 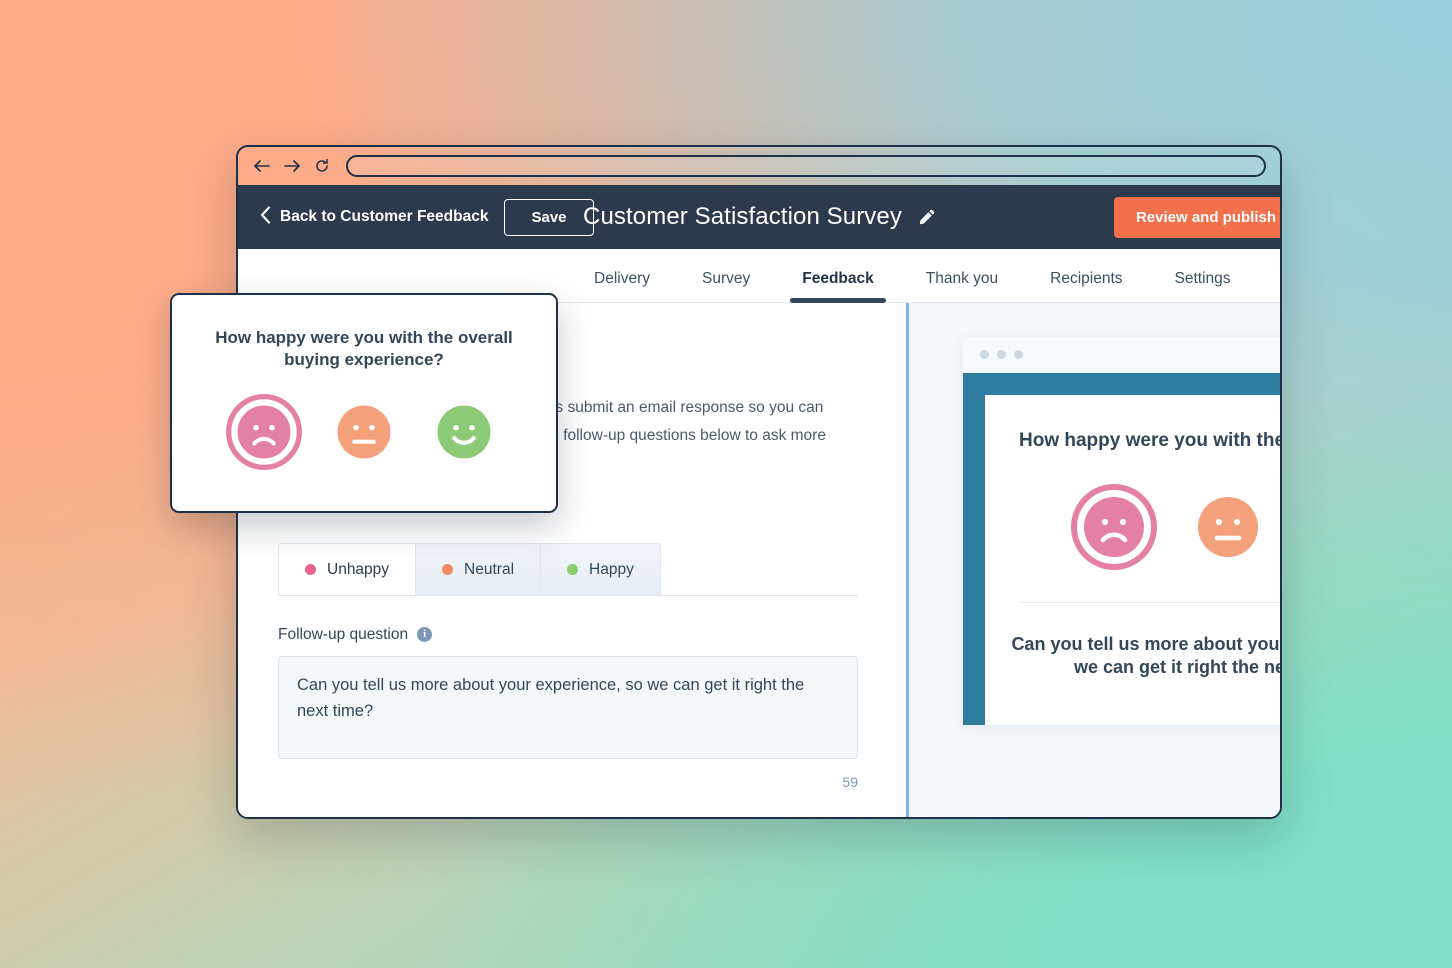 What do you see at coordinates (726, 286) in the screenshot?
I see `tab-survey: Survey` at bounding box center [726, 286].